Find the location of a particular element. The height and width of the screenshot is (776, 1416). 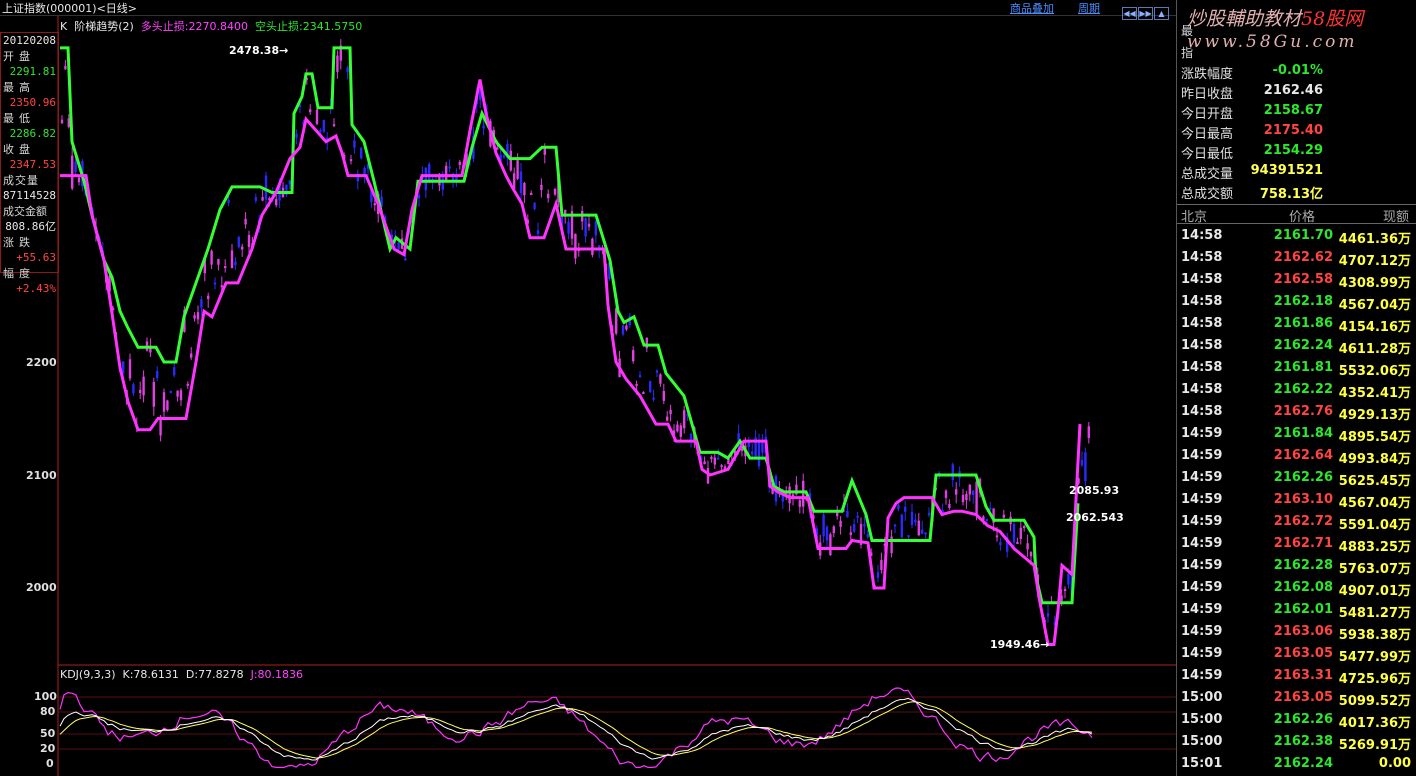

kdj-j-value: J:80.1836 is located at coordinates (277, 674).